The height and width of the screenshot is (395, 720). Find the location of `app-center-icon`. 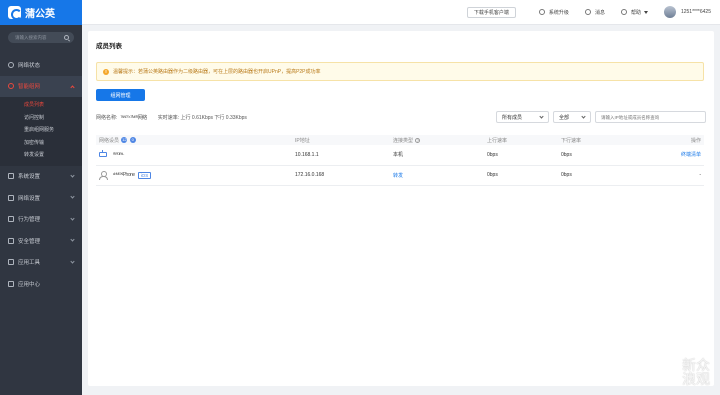

app-center-icon is located at coordinates (11, 283).